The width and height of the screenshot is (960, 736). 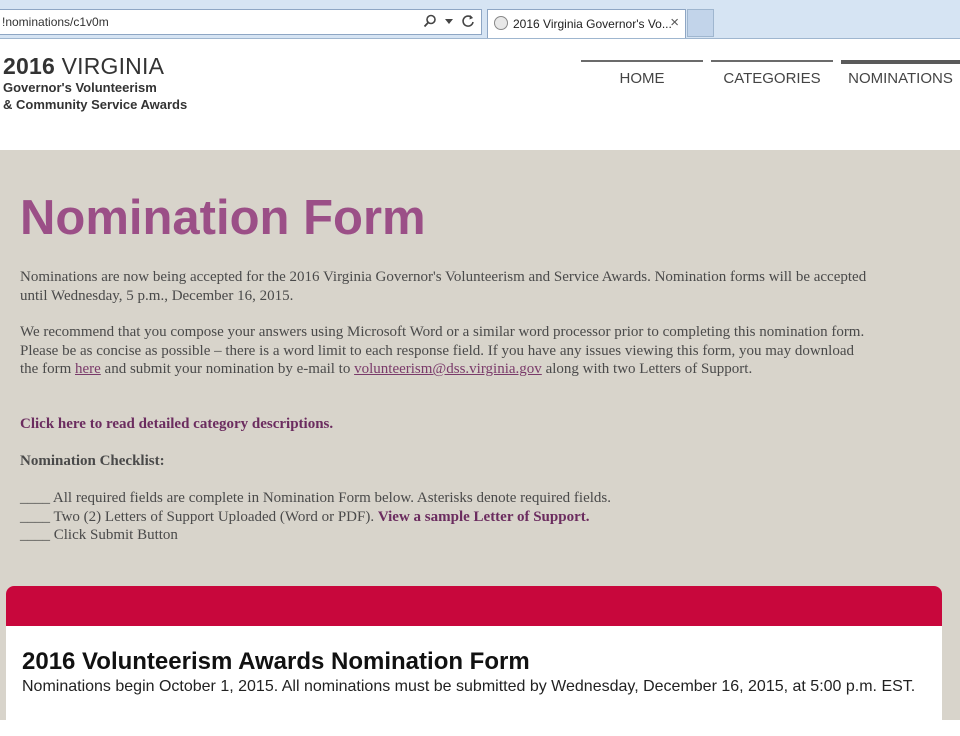 What do you see at coordinates (430, 23) in the screenshot?
I see `search-icon` at bounding box center [430, 23].